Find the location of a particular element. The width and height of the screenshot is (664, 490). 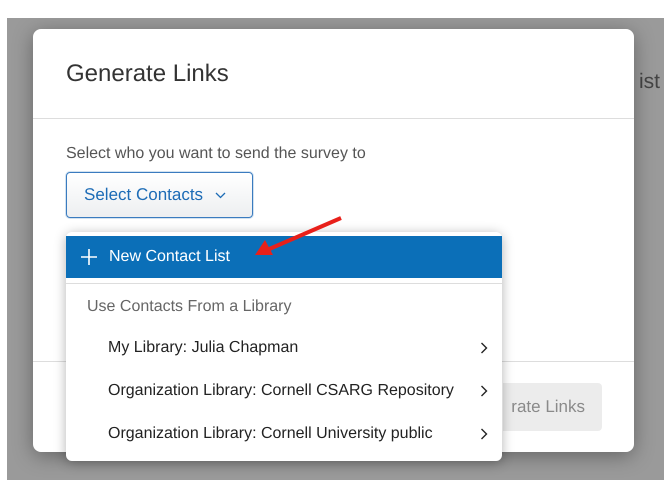

menu-item: Organization Library: Cornell University public is located at coordinates (294, 433).